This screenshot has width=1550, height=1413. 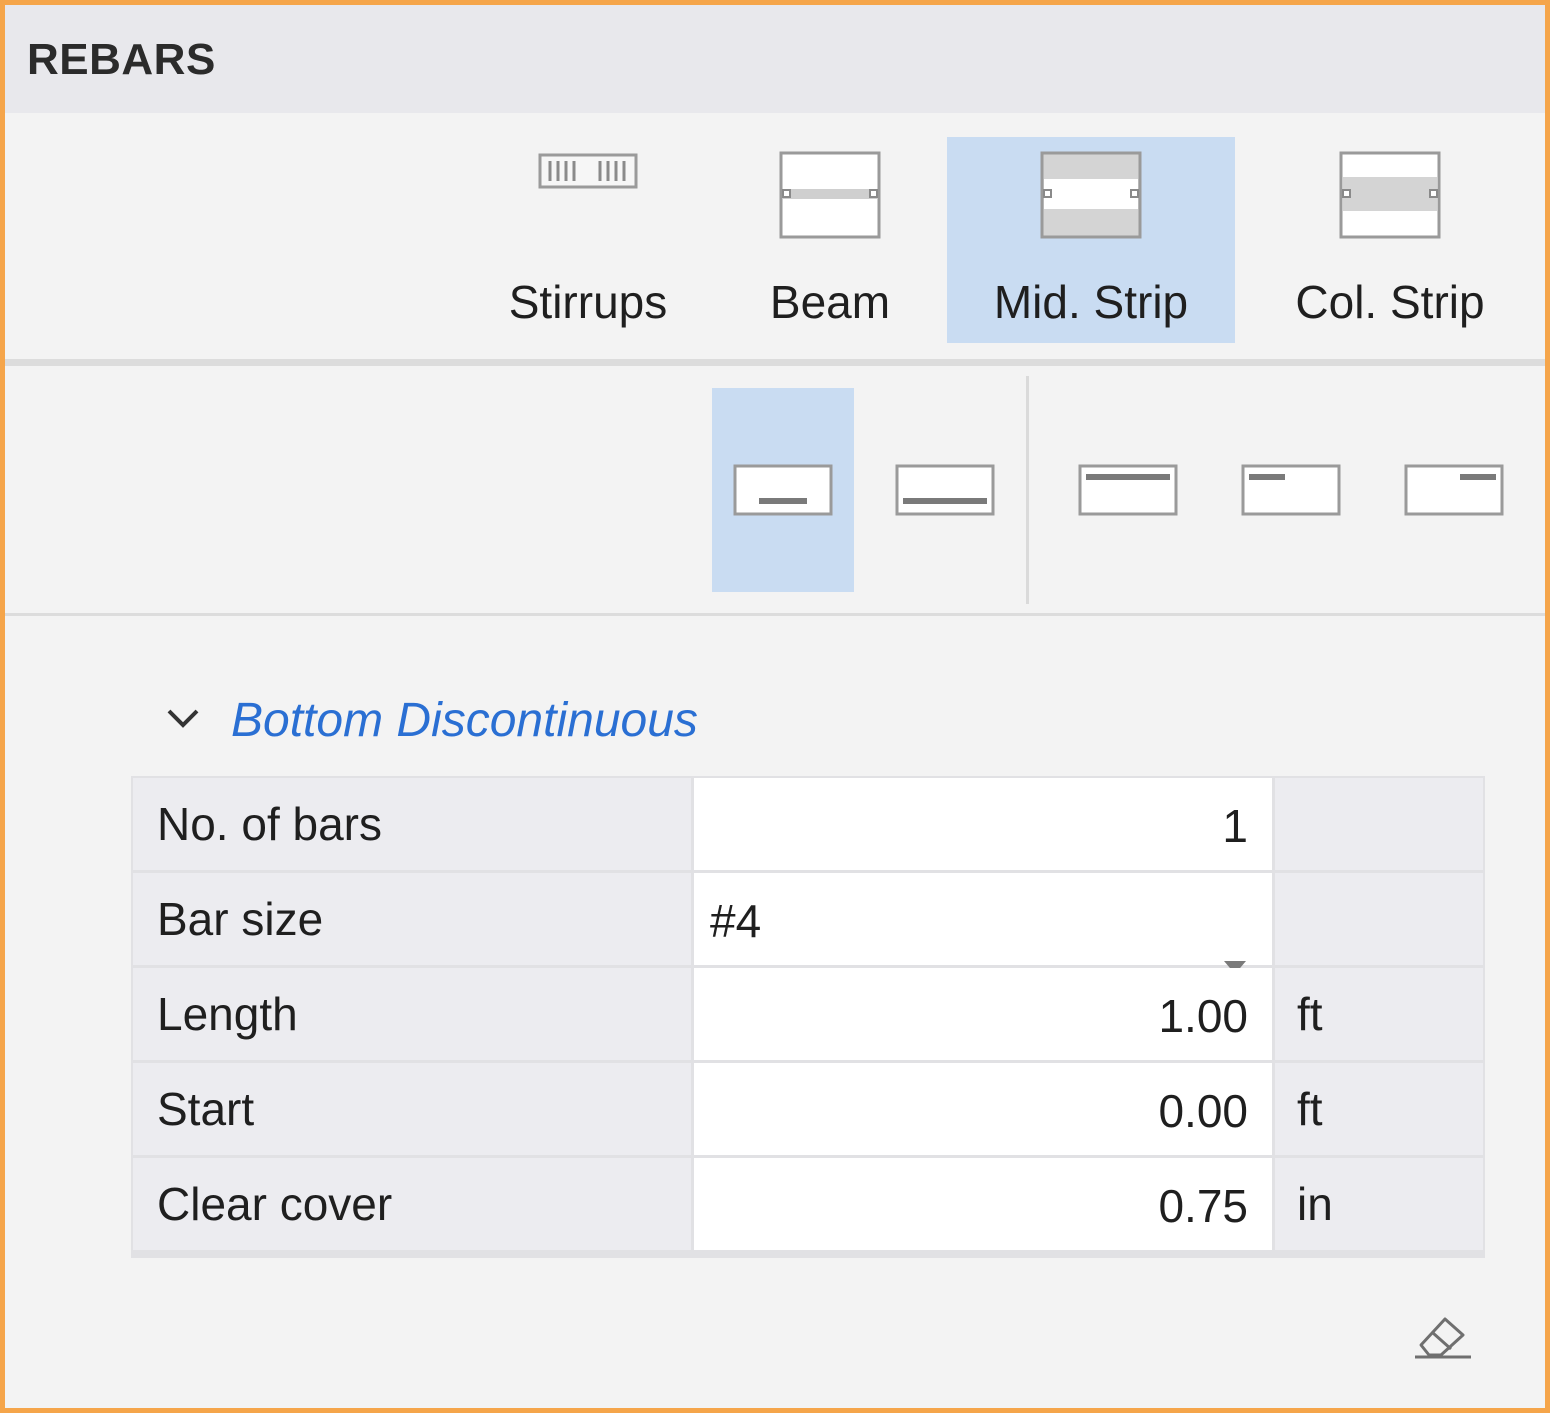 I want to click on mid-strip-icon, so click(x=1091, y=198).